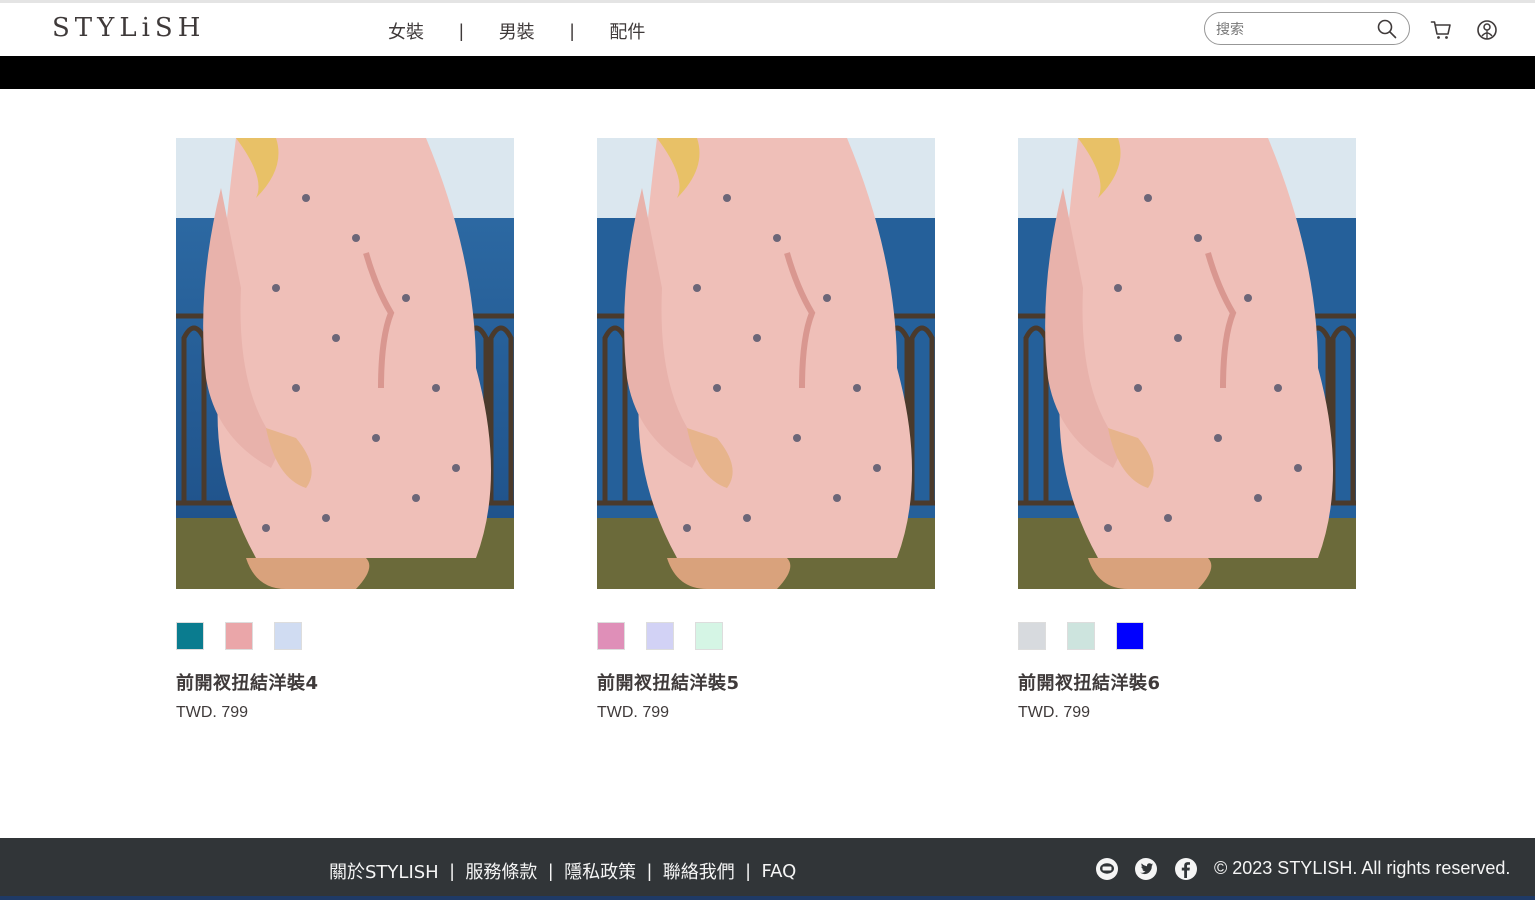 This screenshot has height=900, width=1535. I want to click on nav-accessories: 配件, so click(627, 31).